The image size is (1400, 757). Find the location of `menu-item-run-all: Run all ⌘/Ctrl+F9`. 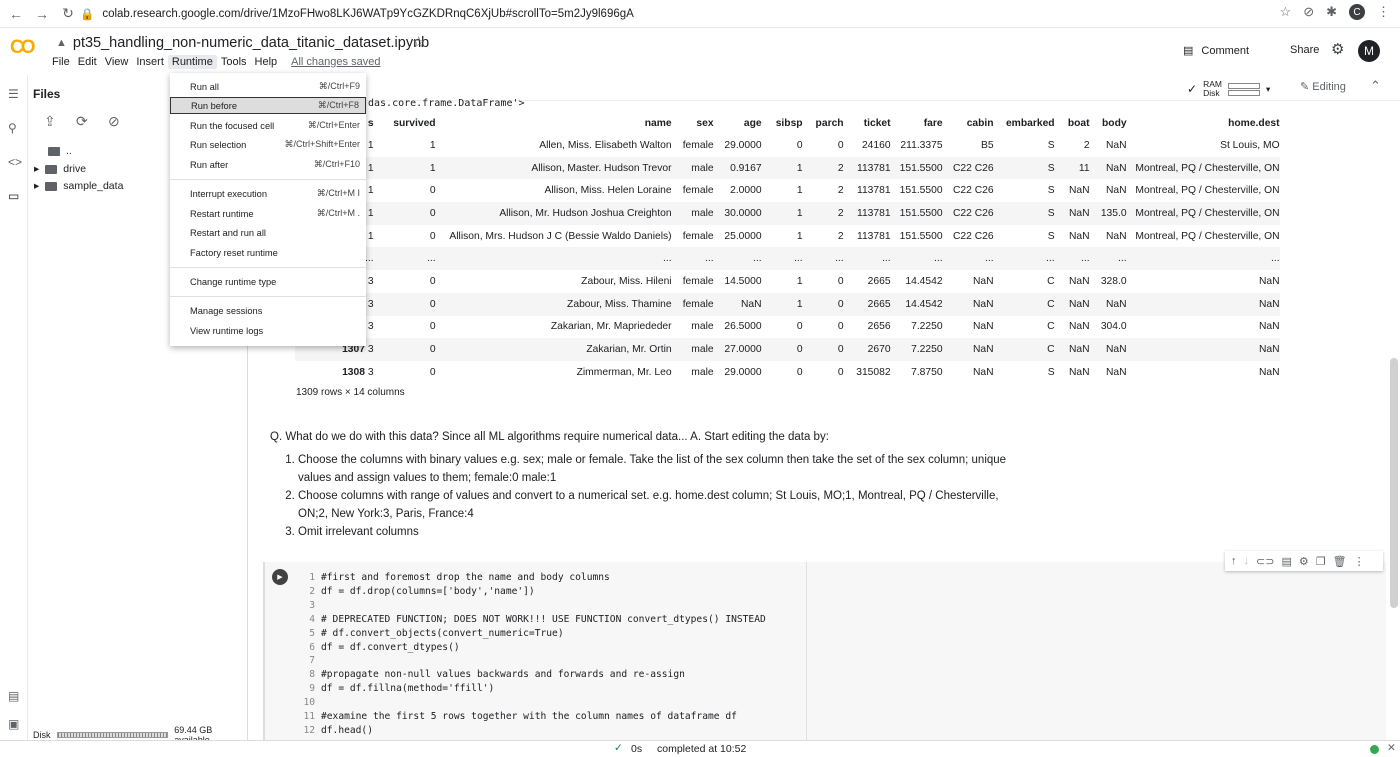

menu-item-run-all: Run all ⌘/Ctrl+F9 is located at coordinates (268, 86).